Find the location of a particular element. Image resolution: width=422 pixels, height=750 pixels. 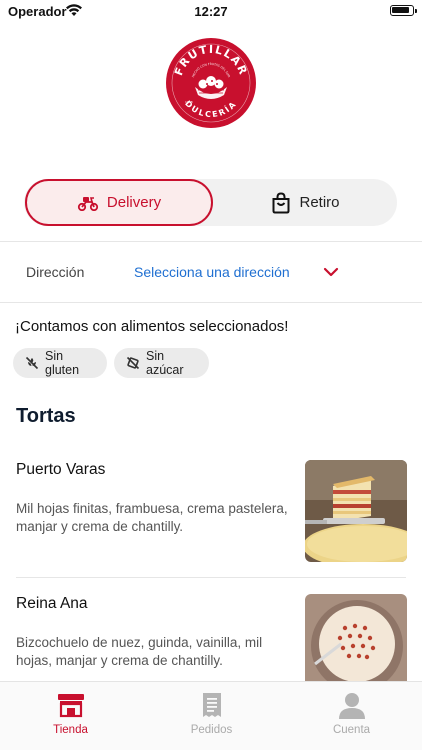

status-bar: Operador 12:27 is located at coordinates (211, 11).